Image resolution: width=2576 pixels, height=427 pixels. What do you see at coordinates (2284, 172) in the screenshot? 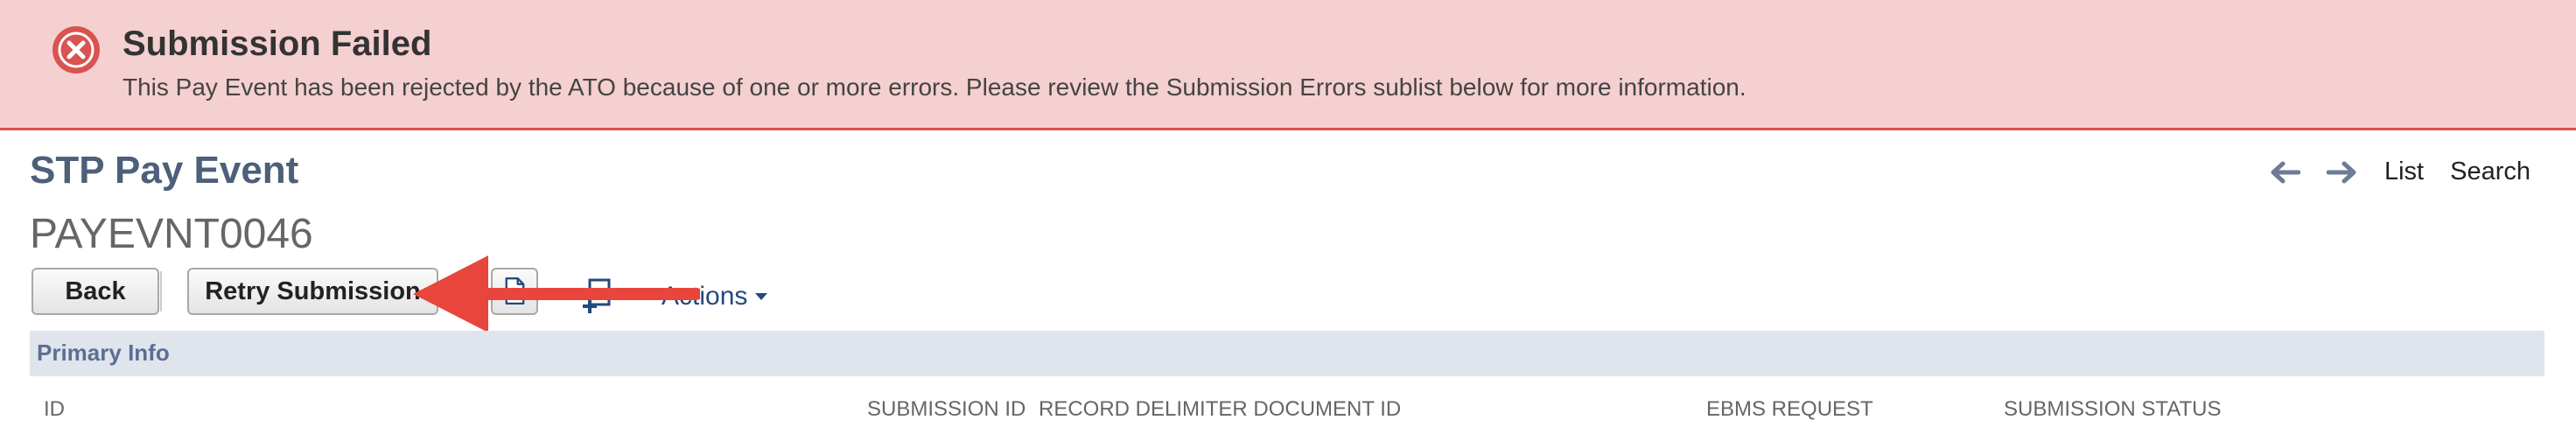
I see `arrow-left-icon` at bounding box center [2284, 172].